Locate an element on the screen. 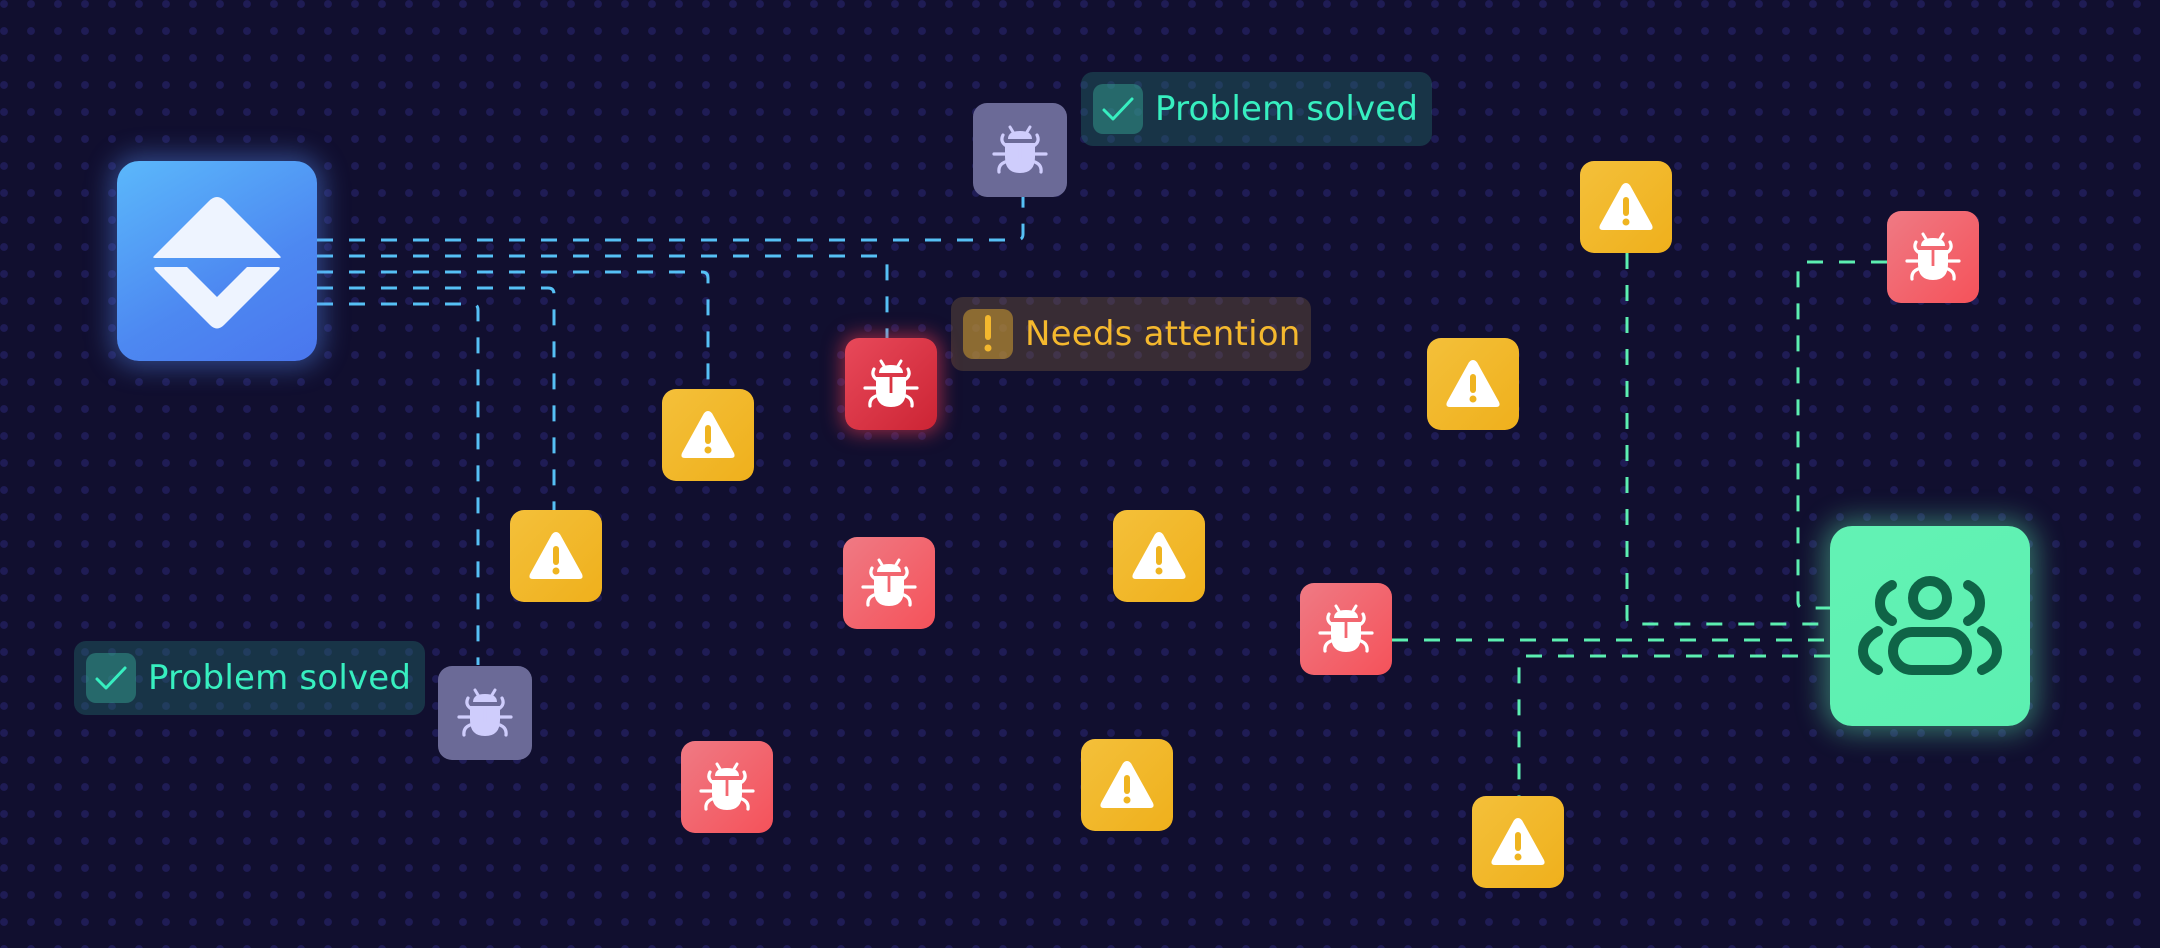 This screenshot has width=2160, height=948. team-node is located at coordinates (1930, 626).